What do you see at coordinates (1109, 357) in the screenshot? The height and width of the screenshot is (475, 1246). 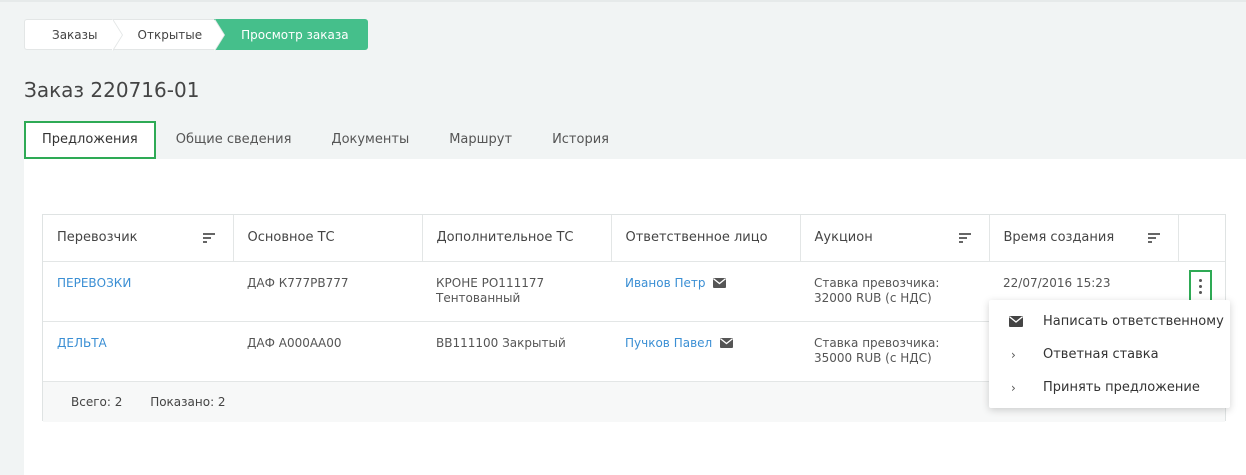 I see `menu-item-counter-bid: › Ответная ставка` at bounding box center [1109, 357].